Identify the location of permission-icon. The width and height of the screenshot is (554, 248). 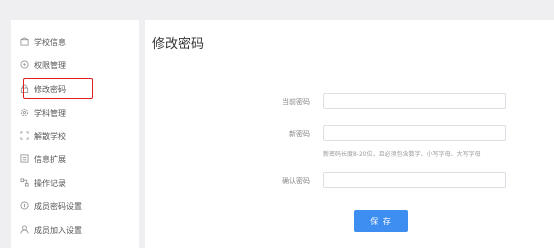
(24, 64).